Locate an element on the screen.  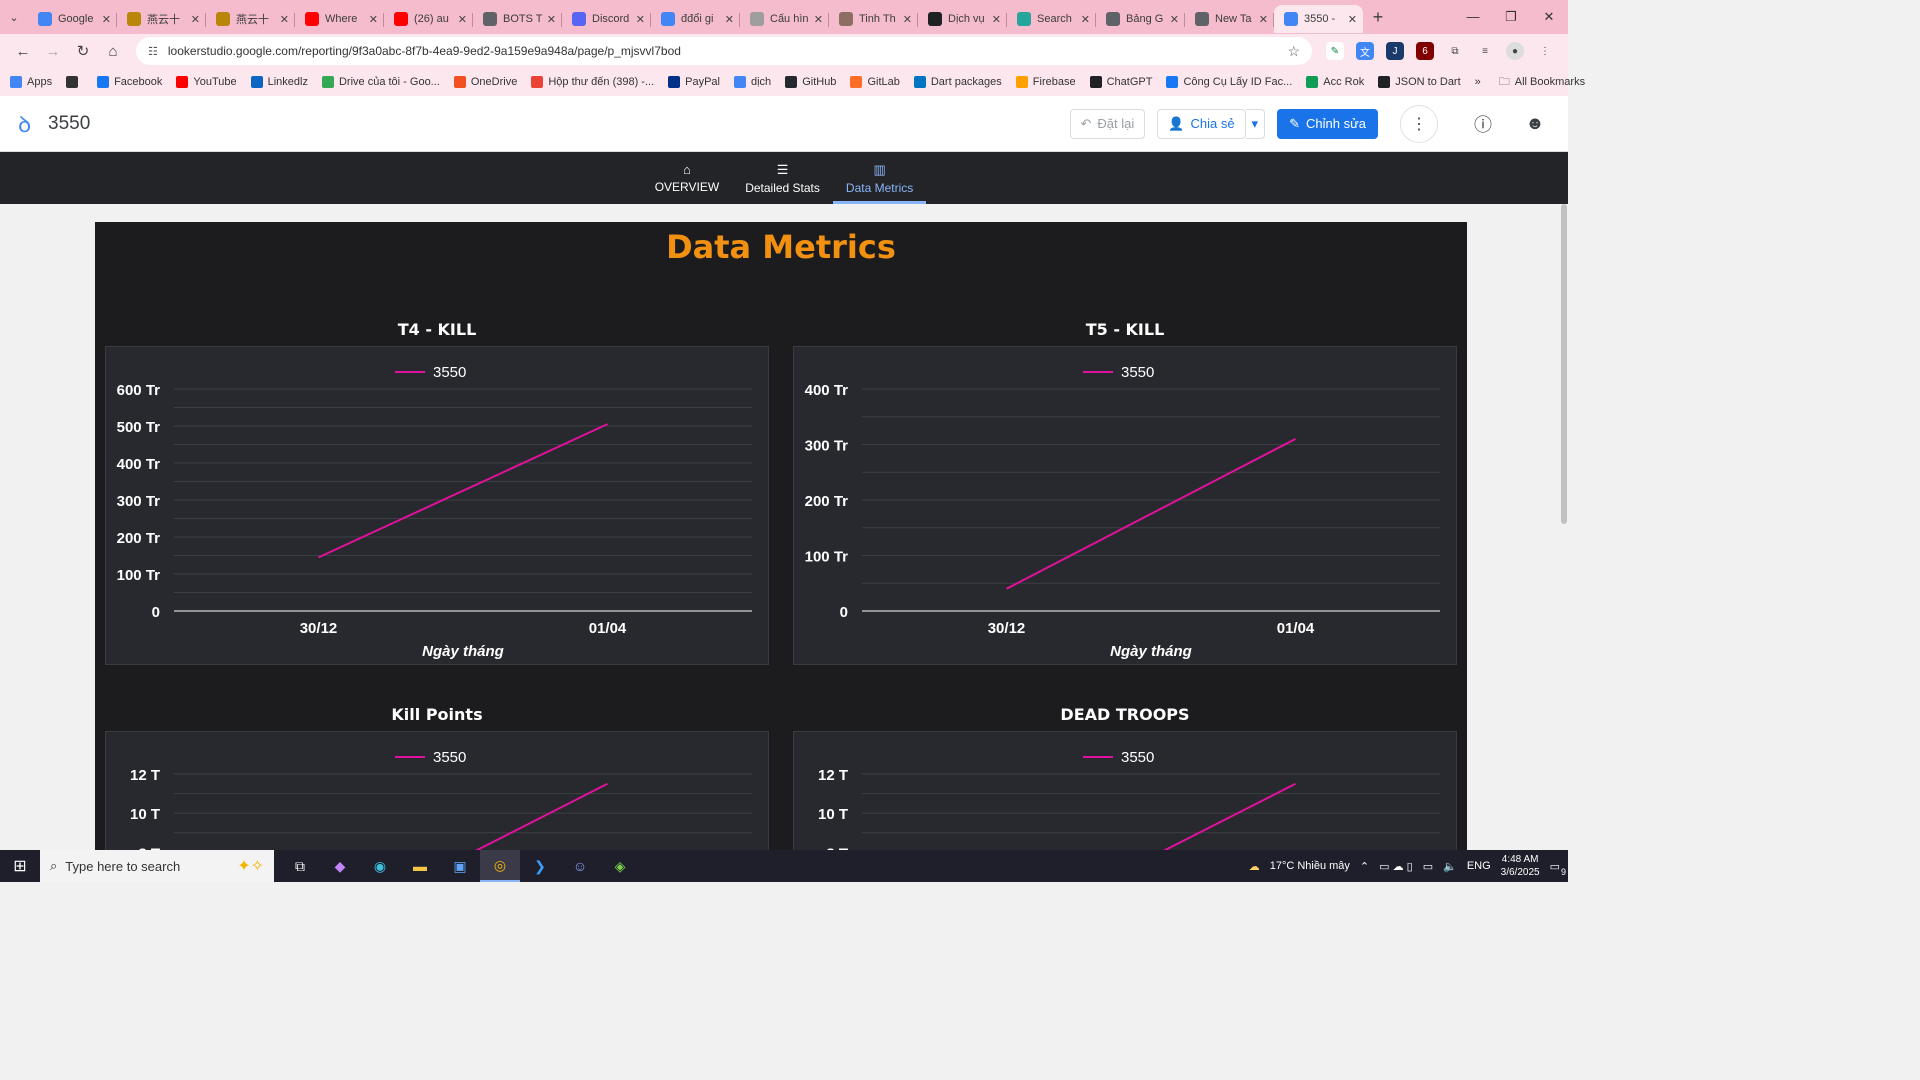
back-arrow-icon: ← is located at coordinates (23, 51).